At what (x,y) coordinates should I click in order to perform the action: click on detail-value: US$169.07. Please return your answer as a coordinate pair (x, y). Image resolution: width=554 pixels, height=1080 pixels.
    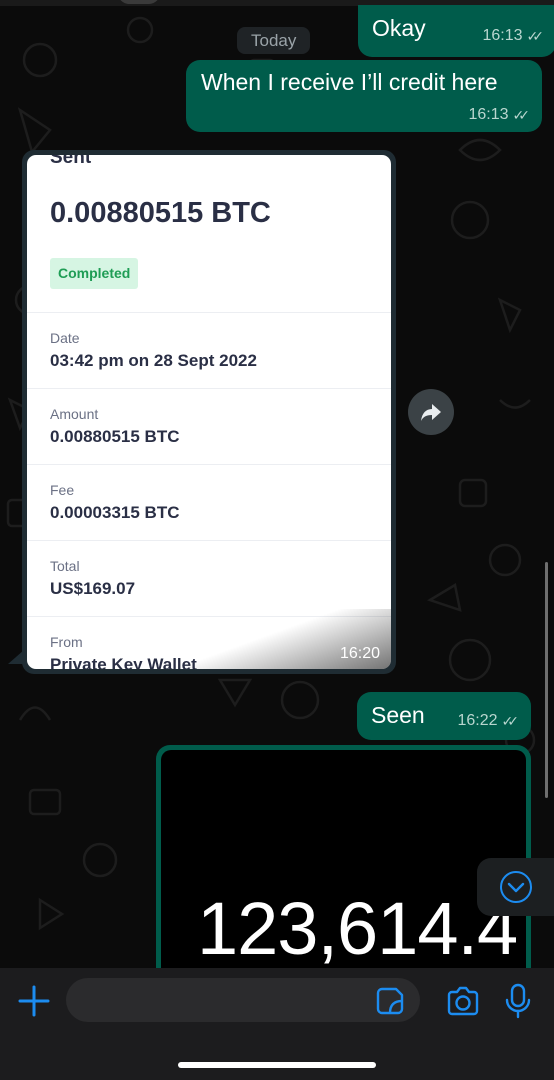
    Looking at the image, I should click on (93, 588).